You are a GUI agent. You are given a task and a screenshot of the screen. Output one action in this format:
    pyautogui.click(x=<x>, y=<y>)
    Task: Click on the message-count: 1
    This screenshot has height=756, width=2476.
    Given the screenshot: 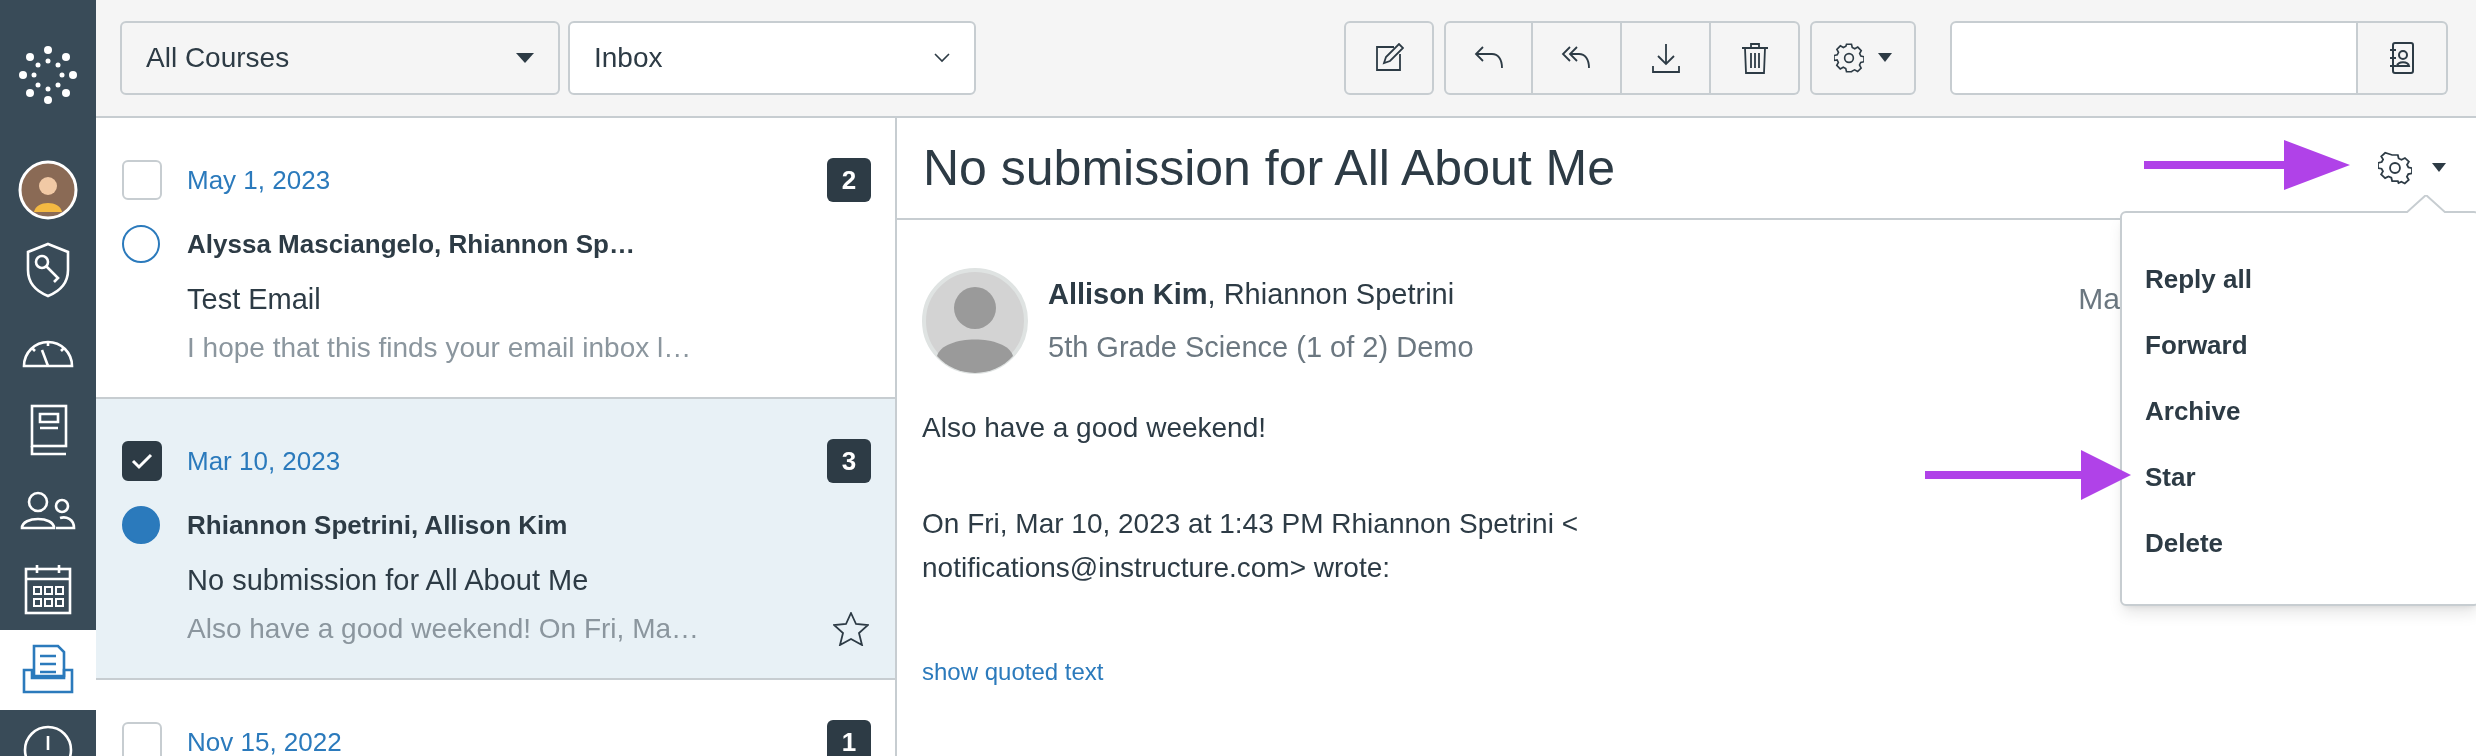 What is the action you would take?
    pyautogui.click(x=849, y=738)
    